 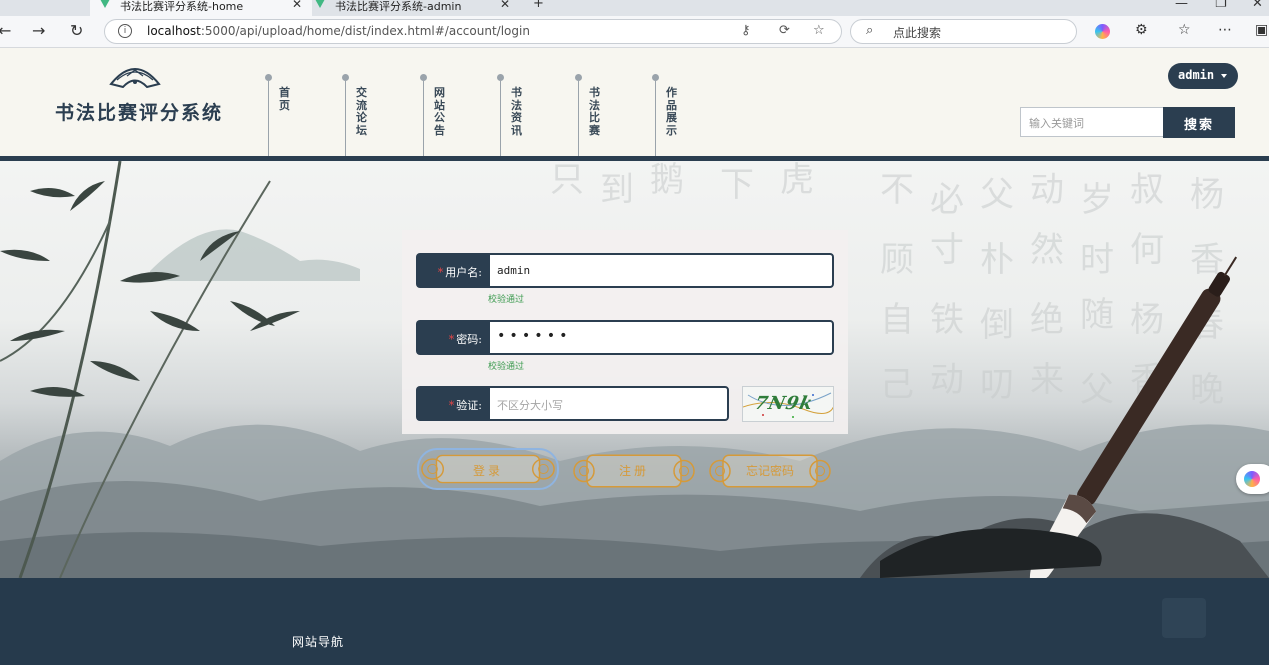 I want to click on tab-title: 书法比赛评分系统-admin, so click(x=398, y=6).